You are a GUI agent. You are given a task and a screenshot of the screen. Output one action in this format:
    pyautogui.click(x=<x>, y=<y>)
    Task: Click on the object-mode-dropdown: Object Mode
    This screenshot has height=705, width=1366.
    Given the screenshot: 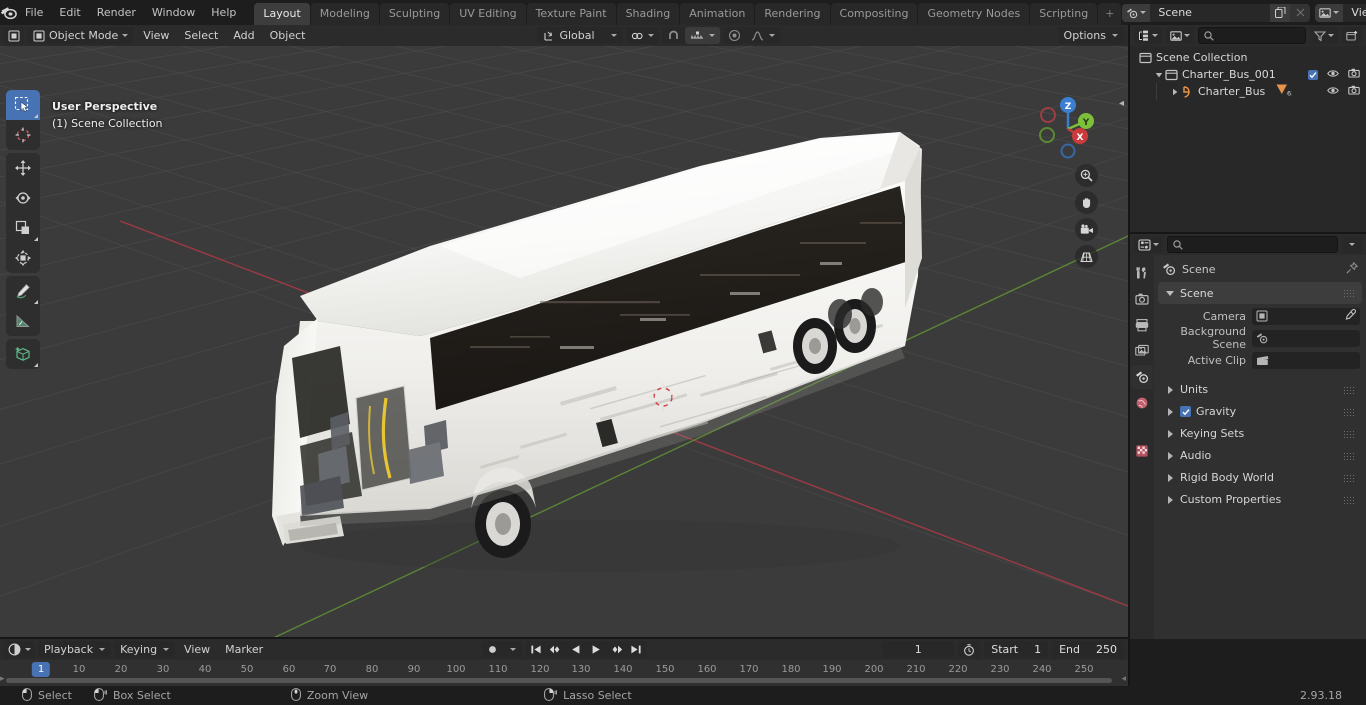 What is the action you would take?
    pyautogui.click(x=81, y=35)
    